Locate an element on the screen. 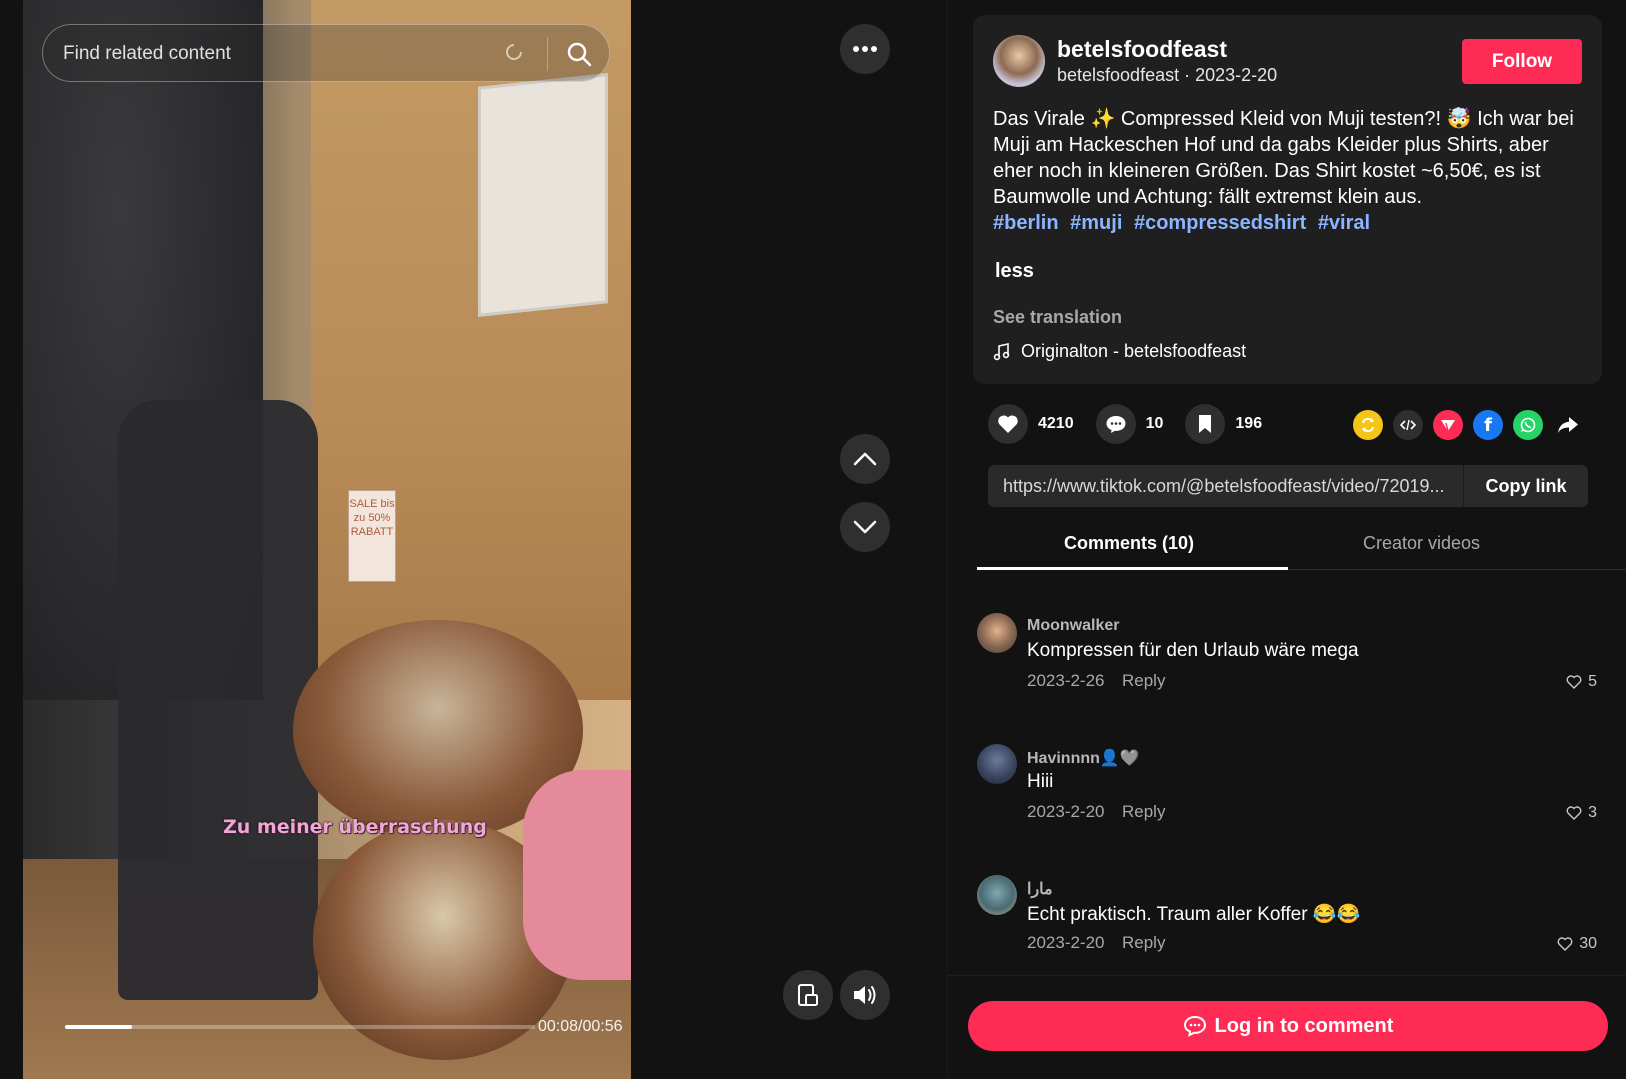 This screenshot has height=1079, width=1626. comment-like-button: 3 is located at coordinates (1581, 813).